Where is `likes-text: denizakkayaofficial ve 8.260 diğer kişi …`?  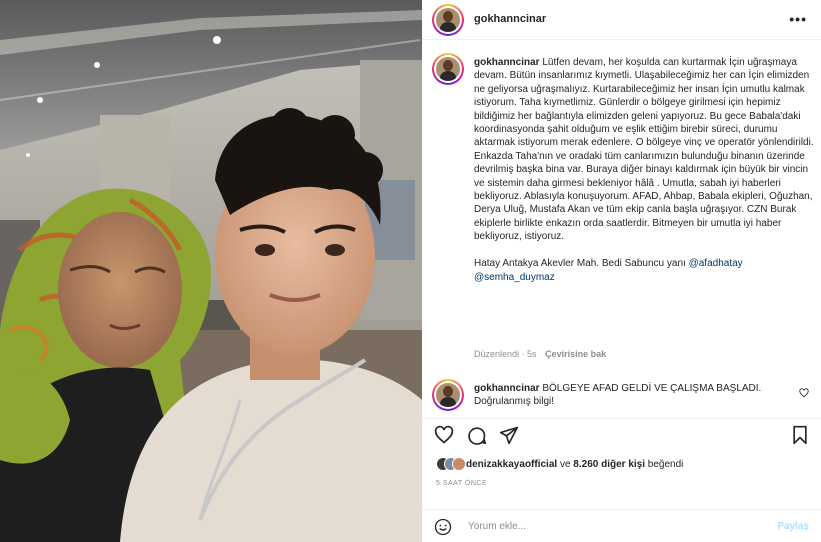
likes-text: denizakkayaofficial ve 8.260 diğer kişi … is located at coordinates (575, 464).